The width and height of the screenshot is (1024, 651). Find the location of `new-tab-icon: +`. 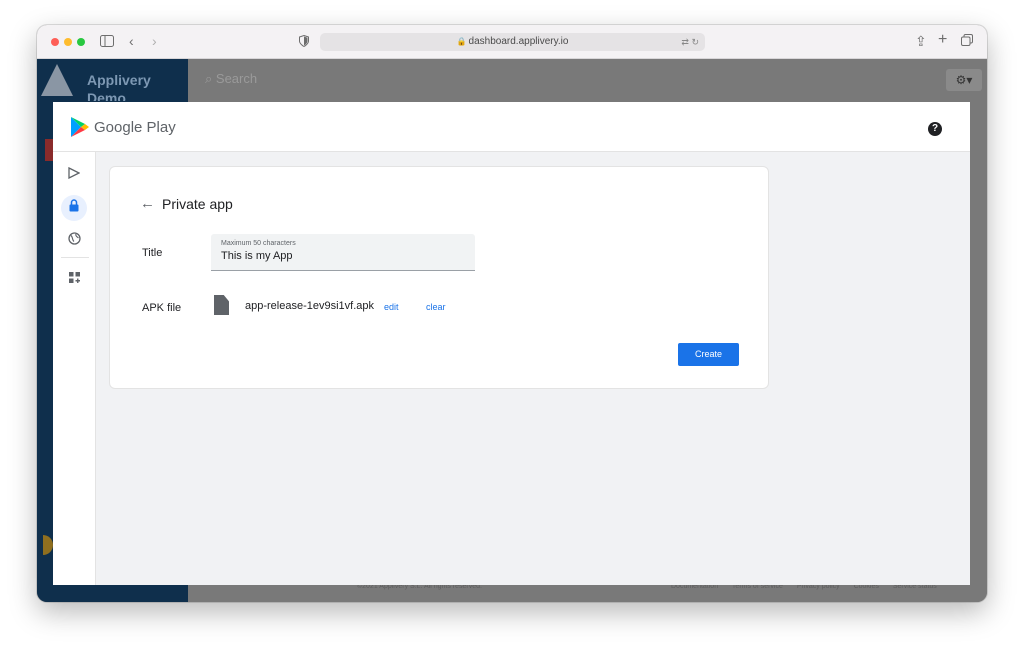

new-tab-icon: + is located at coordinates (942, 40).